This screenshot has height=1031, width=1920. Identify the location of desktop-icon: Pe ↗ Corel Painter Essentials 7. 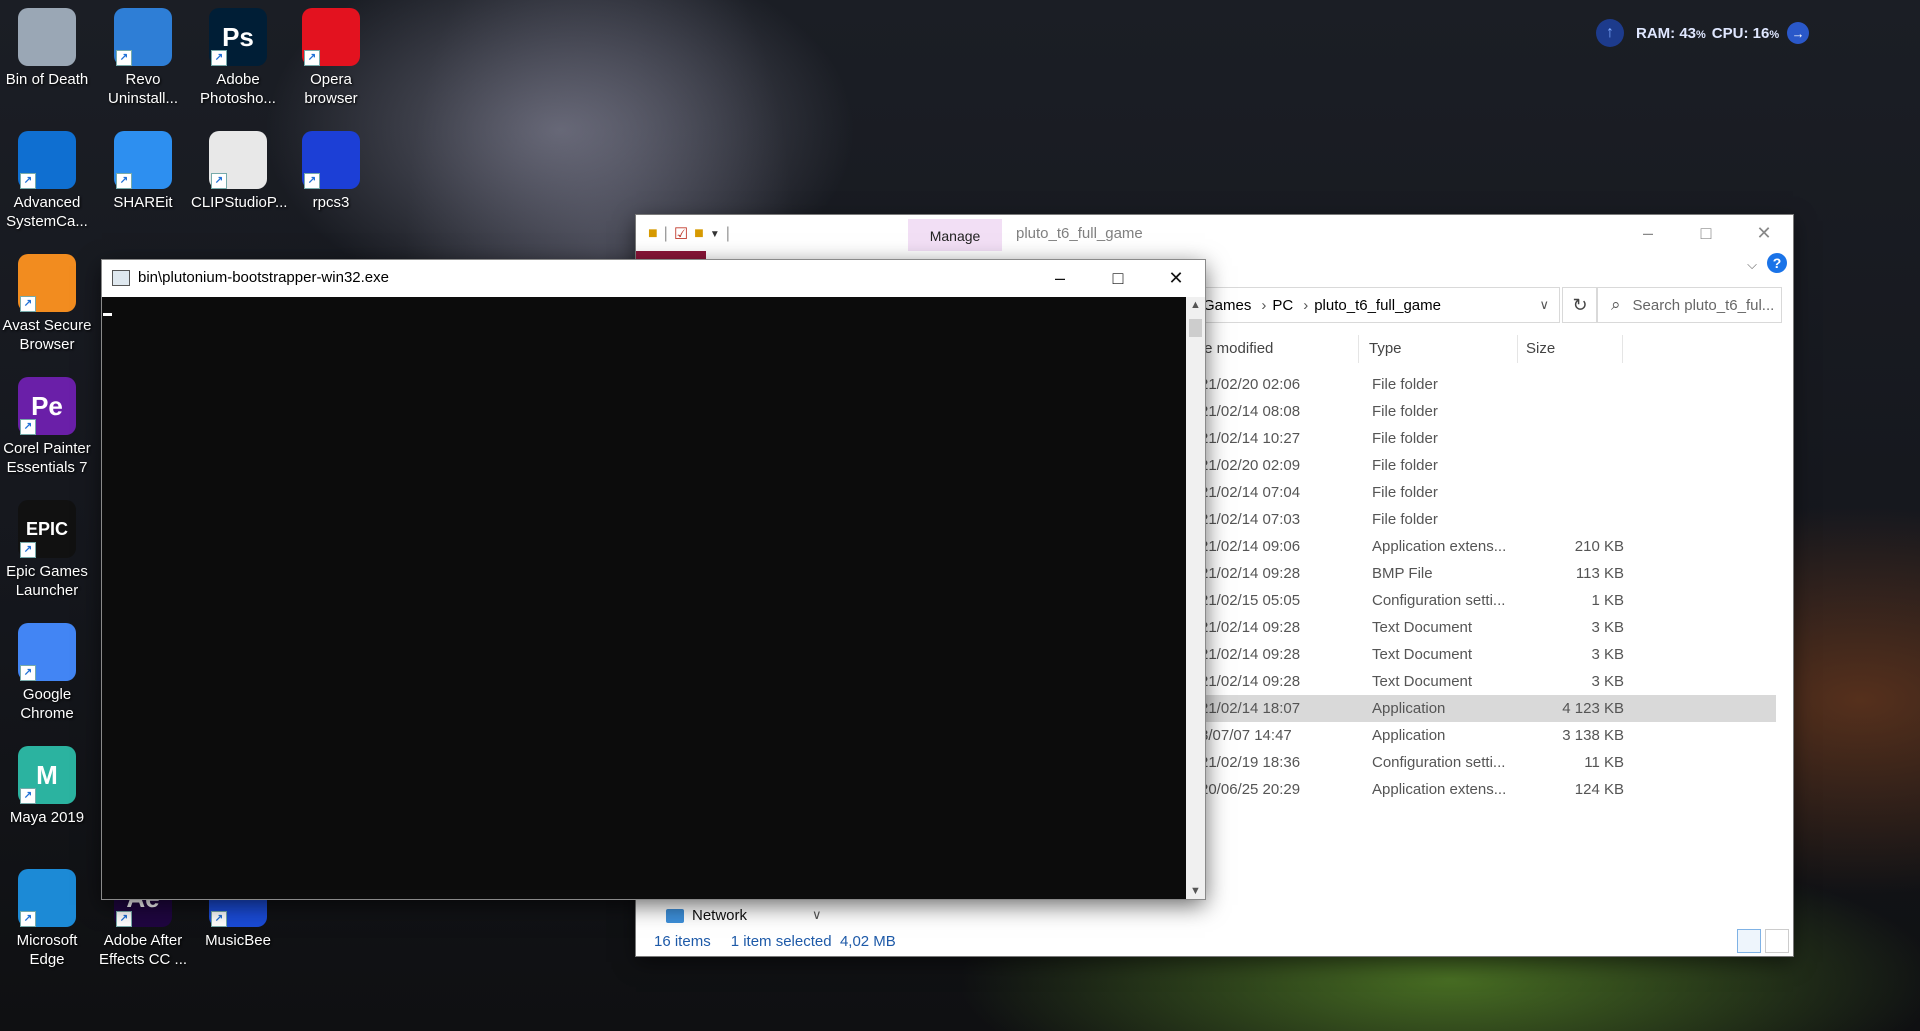
(47, 427).